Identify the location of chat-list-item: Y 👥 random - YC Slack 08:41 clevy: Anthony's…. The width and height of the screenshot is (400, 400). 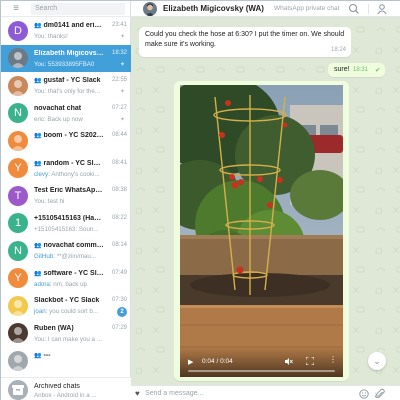
(66, 169).